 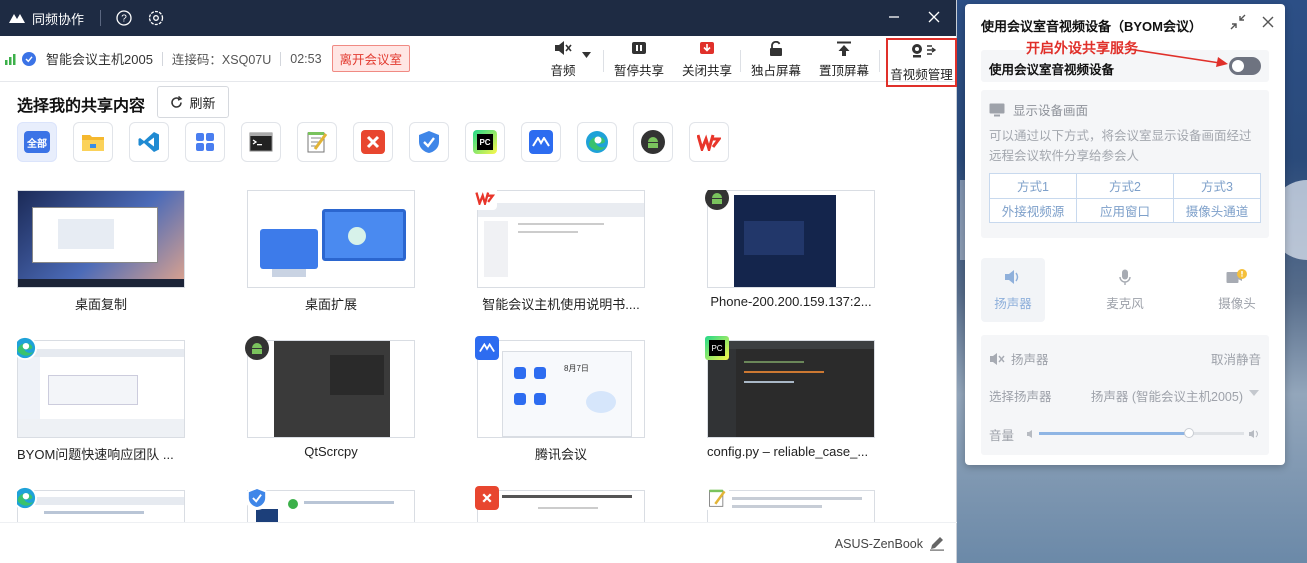 What do you see at coordinates (17, 18) in the screenshot?
I see `app-logo-icon` at bounding box center [17, 18].